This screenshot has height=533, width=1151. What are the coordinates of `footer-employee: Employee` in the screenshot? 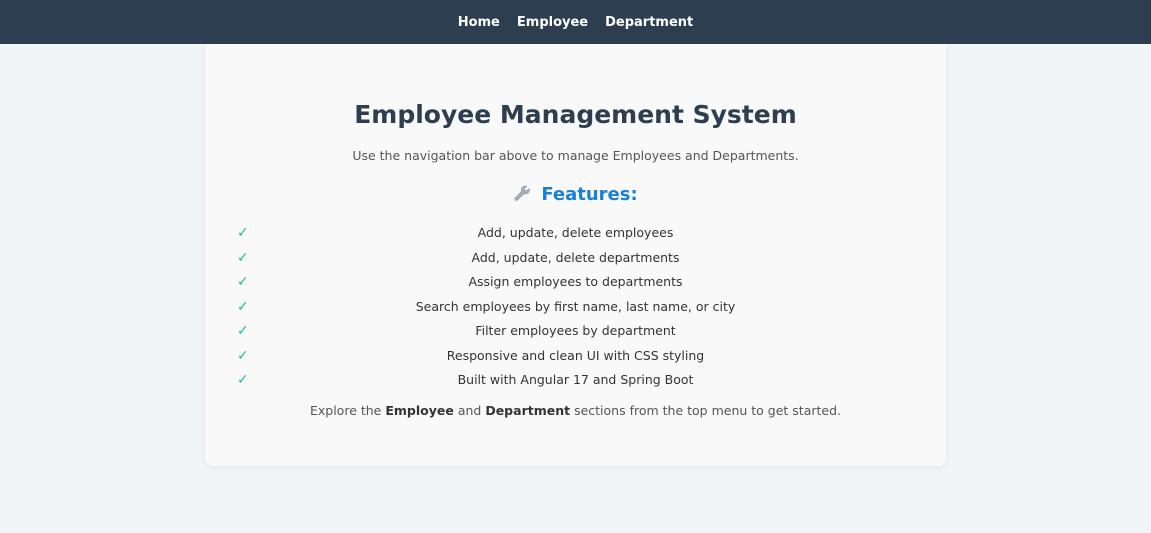 It's located at (419, 410).